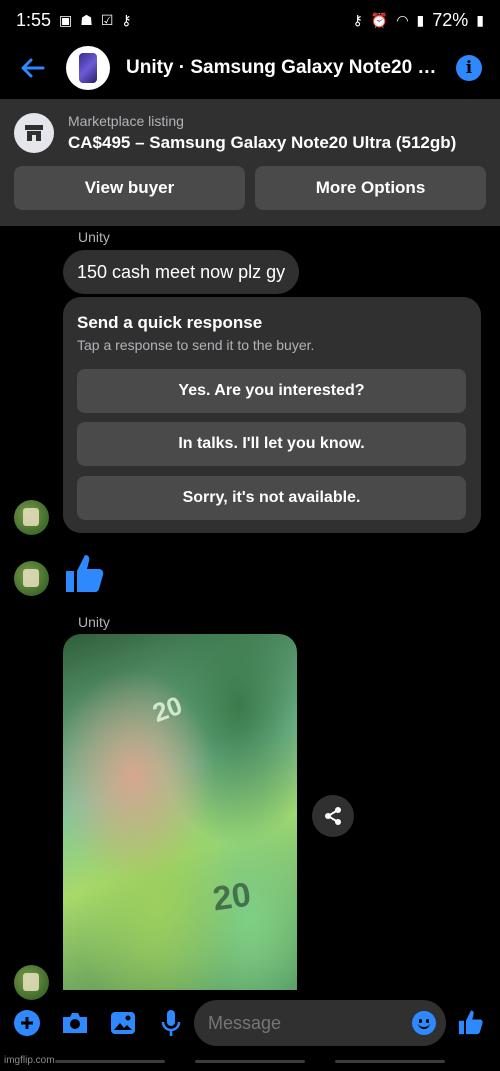 This screenshot has height=1071, width=500. What do you see at coordinates (271, 391) in the screenshot?
I see `quick-response-option: Yes. Are you interested?` at bounding box center [271, 391].